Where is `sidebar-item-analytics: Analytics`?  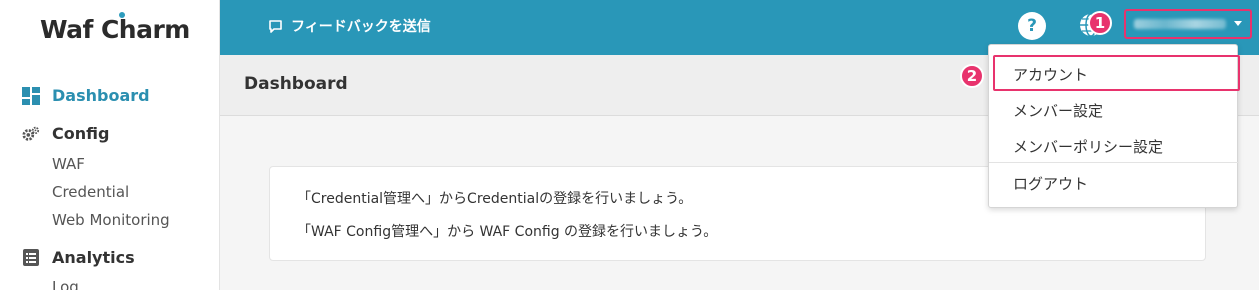 sidebar-item-analytics: Analytics is located at coordinates (78, 257).